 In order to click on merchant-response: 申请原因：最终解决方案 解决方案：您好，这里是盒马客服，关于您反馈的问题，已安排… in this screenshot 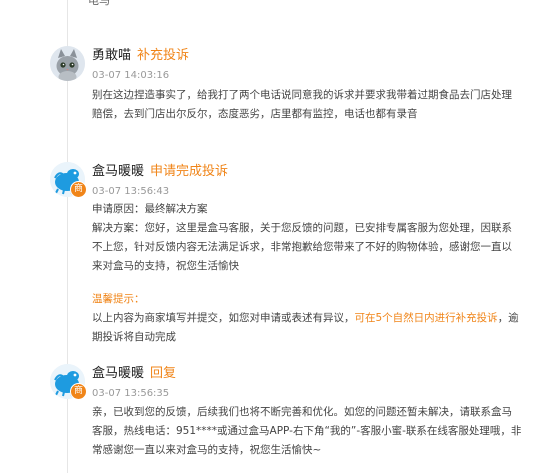, I will do `click(307, 238)`.